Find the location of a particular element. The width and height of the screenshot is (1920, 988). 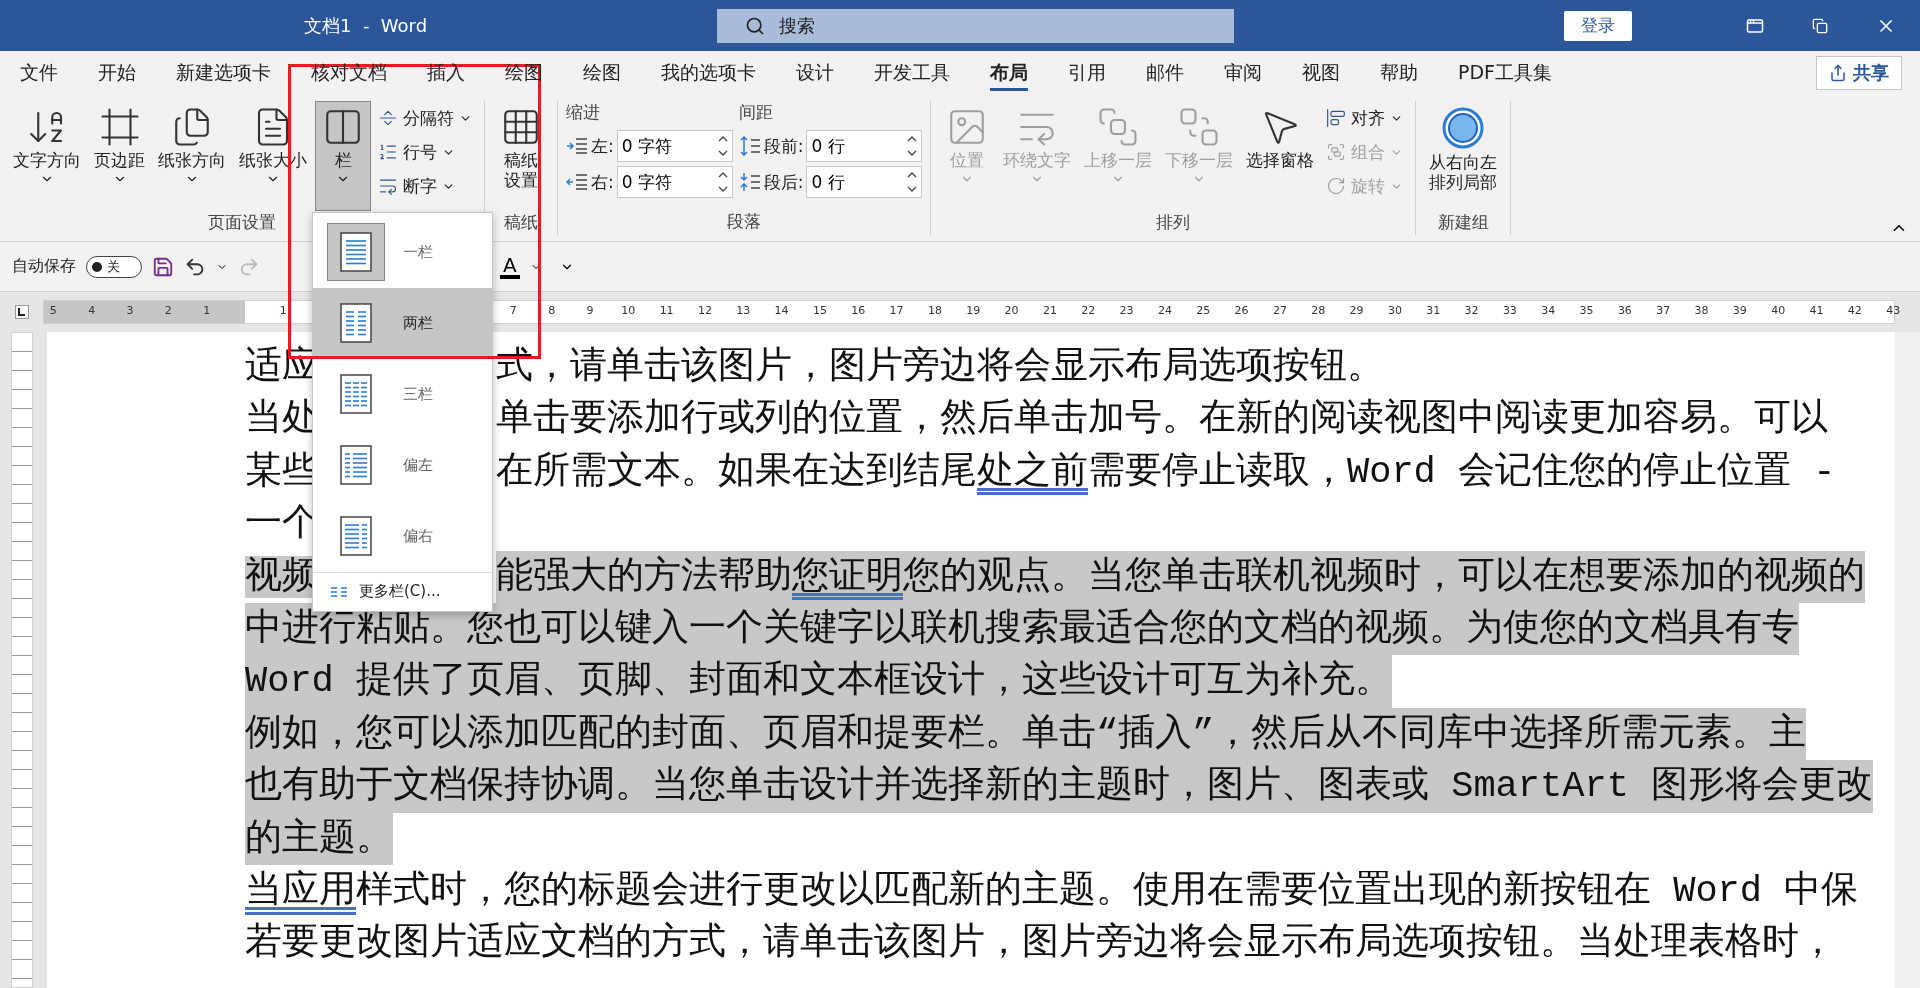

document-text: 您证明 is located at coordinates (847, 576).